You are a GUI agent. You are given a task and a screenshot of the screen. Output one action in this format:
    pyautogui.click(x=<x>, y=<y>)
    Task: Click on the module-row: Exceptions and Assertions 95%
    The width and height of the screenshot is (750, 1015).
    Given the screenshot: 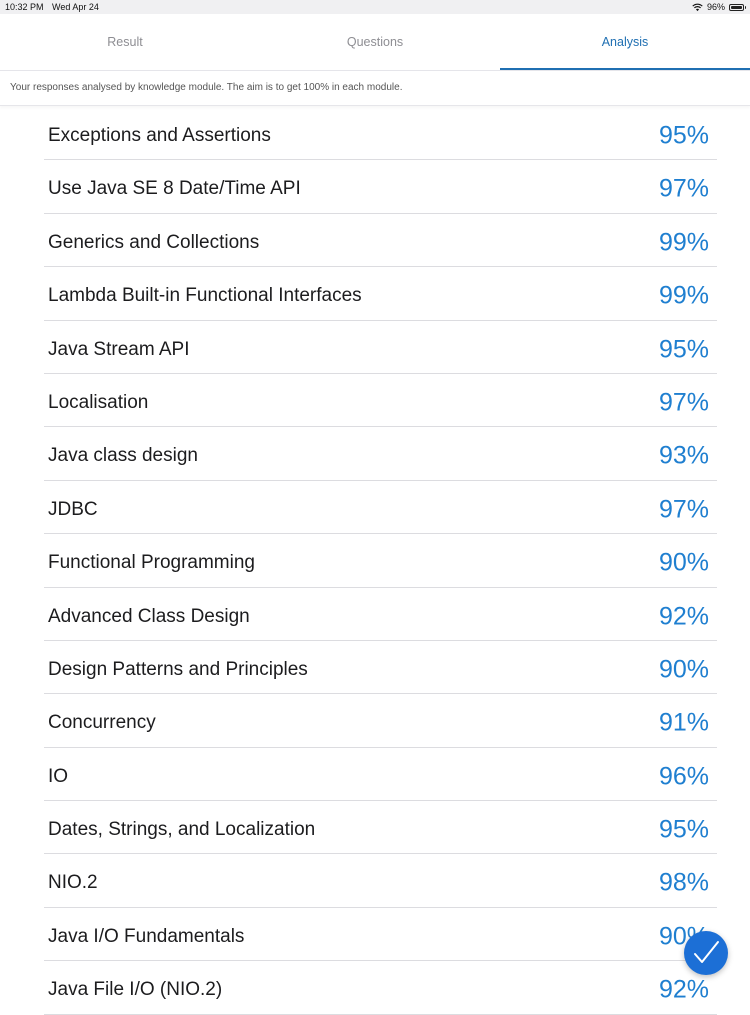 What is the action you would take?
    pyautogui.click(x=380, y=134)
    